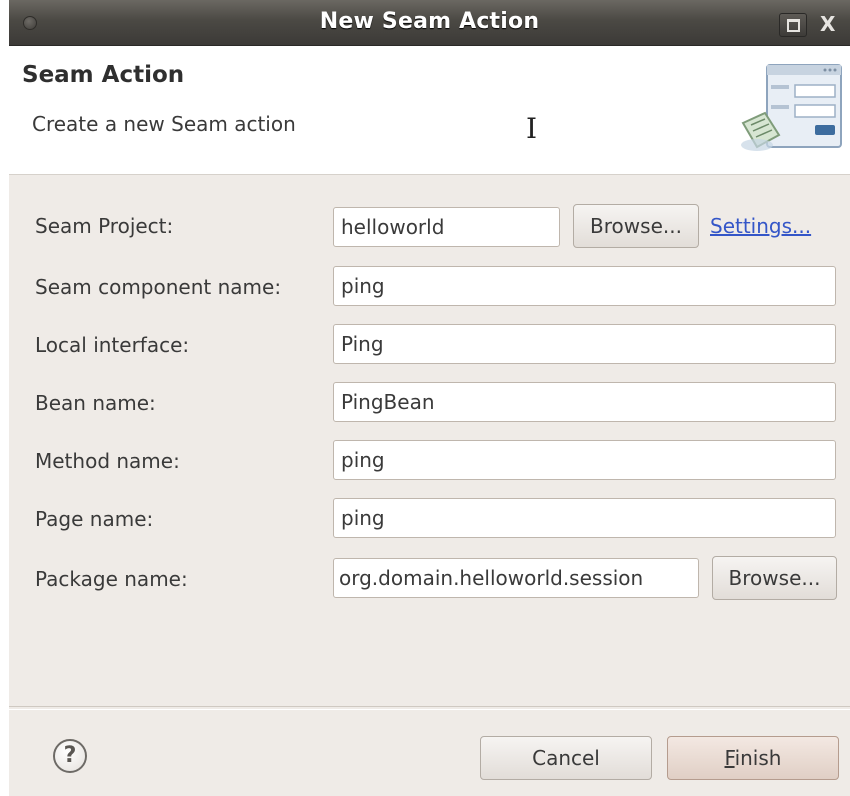 The height and width of the screenshot is (796, 850). What do you see at coordinates (103, 75) in the screenshot?
I see `page-title: Seam Action` at bounding box center [103, 75].